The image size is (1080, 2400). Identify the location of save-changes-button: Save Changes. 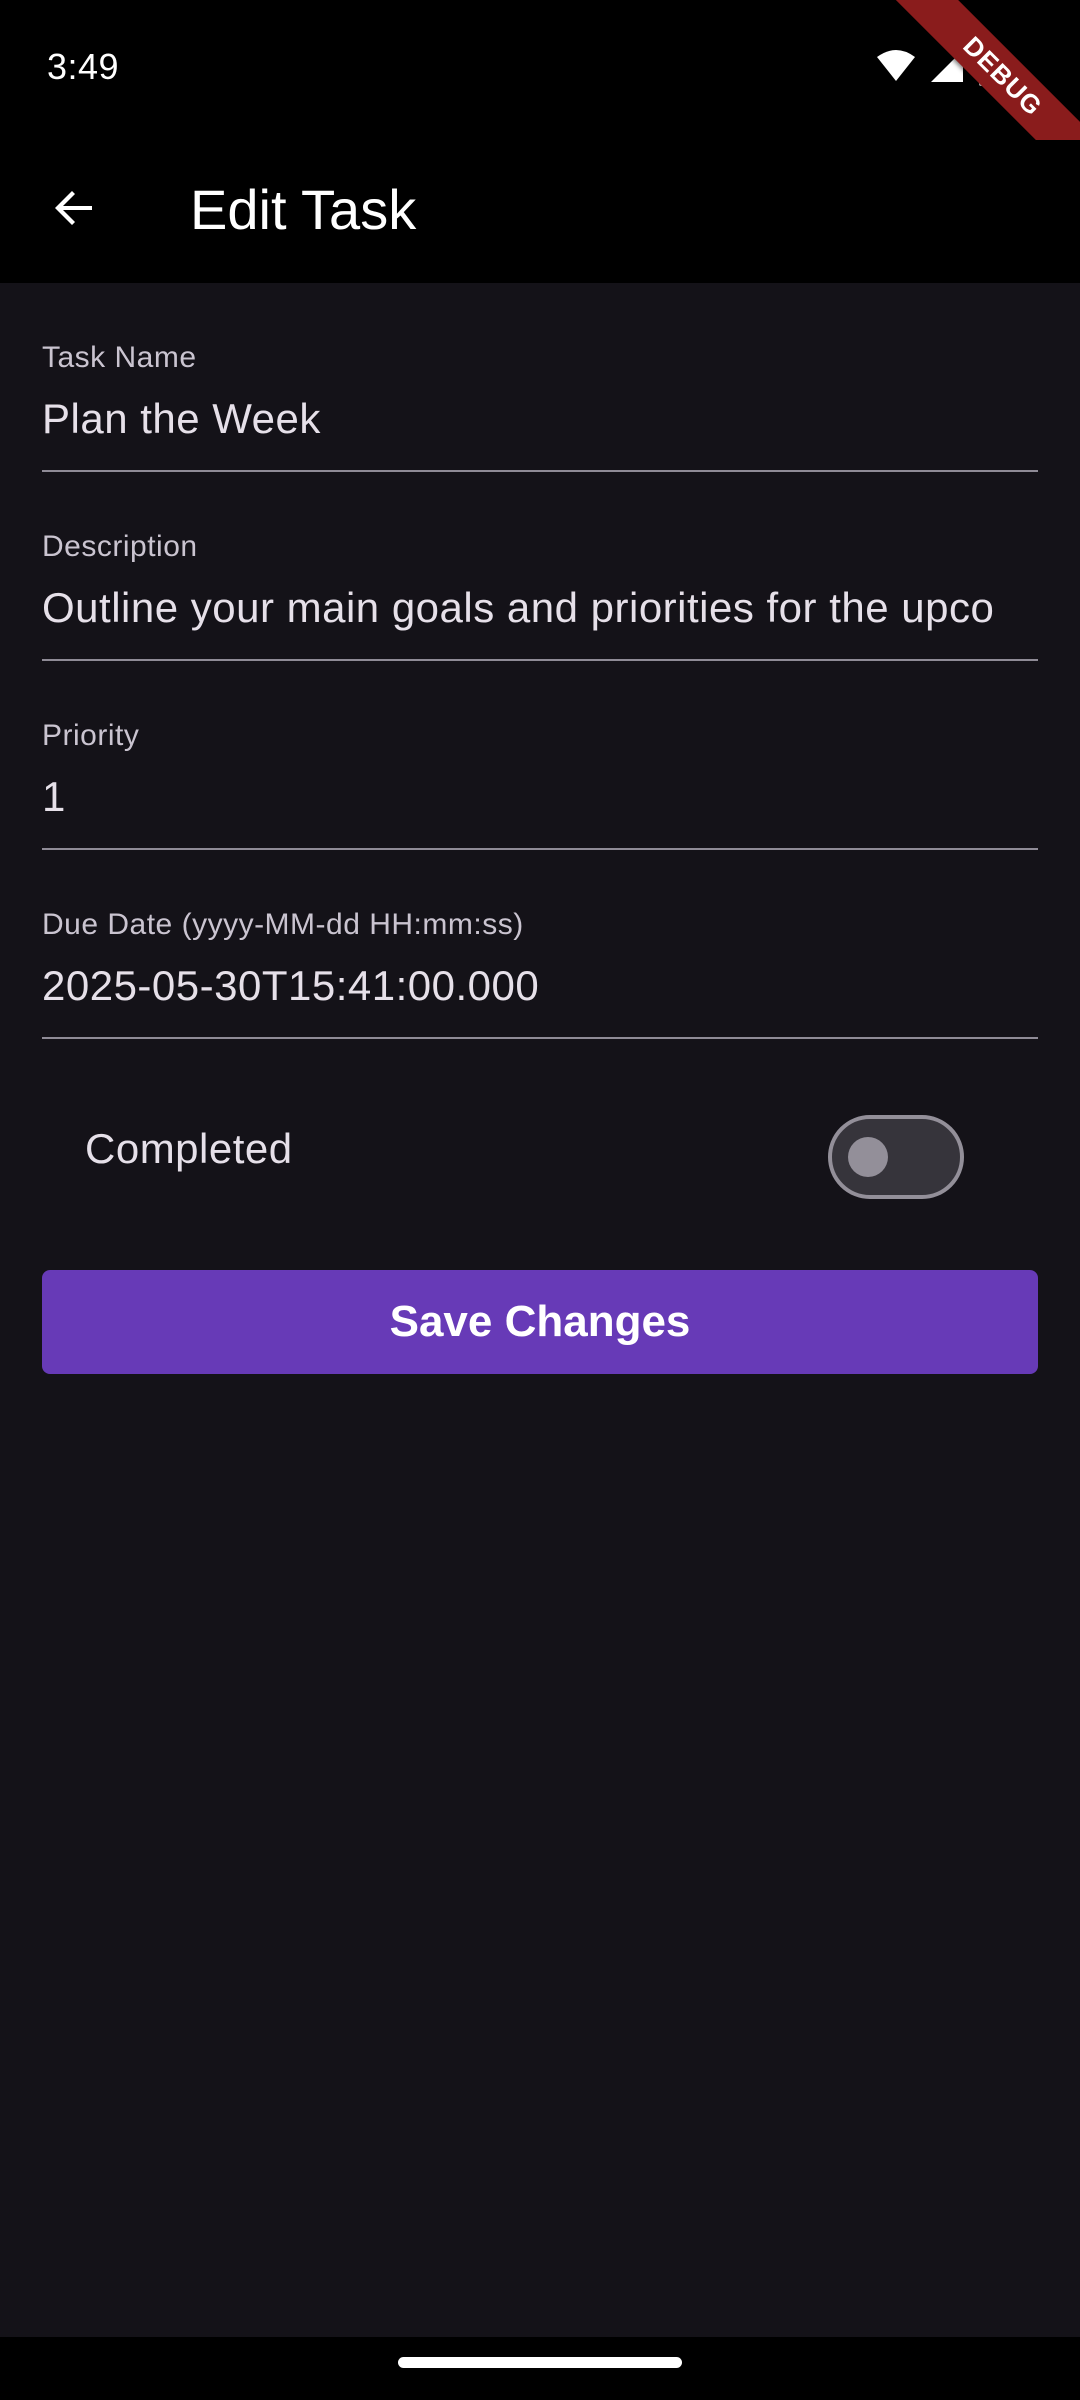
(540, 1322).